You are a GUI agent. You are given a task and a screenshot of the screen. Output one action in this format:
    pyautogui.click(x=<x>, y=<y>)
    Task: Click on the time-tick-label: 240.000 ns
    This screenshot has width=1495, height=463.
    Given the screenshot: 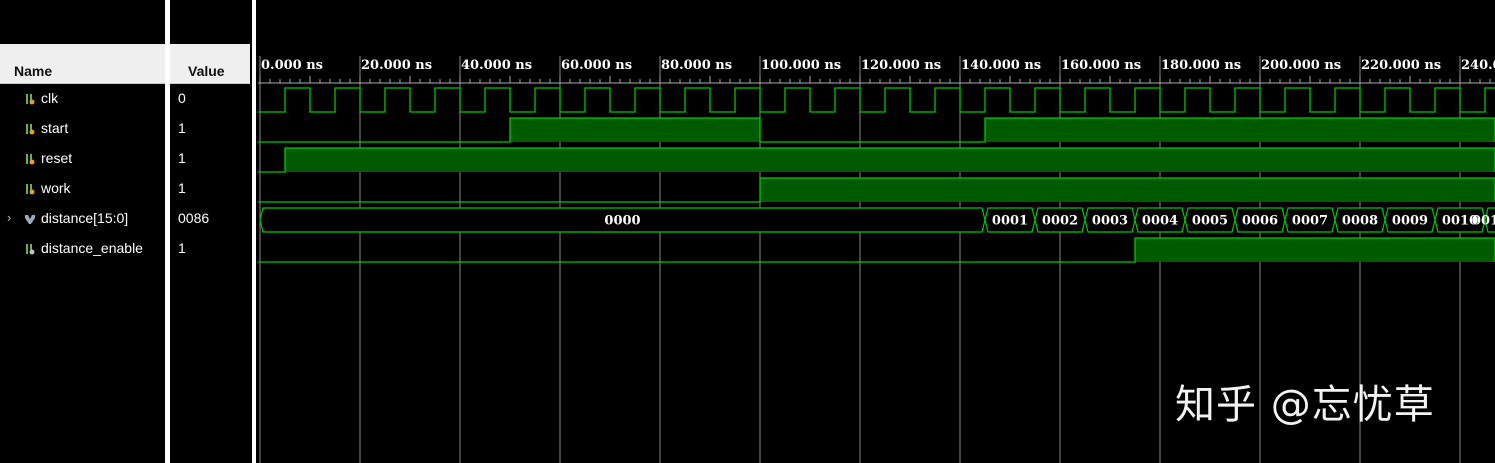 What is the action you would take?
    pyautogui.click(x=1478, y=65)
    